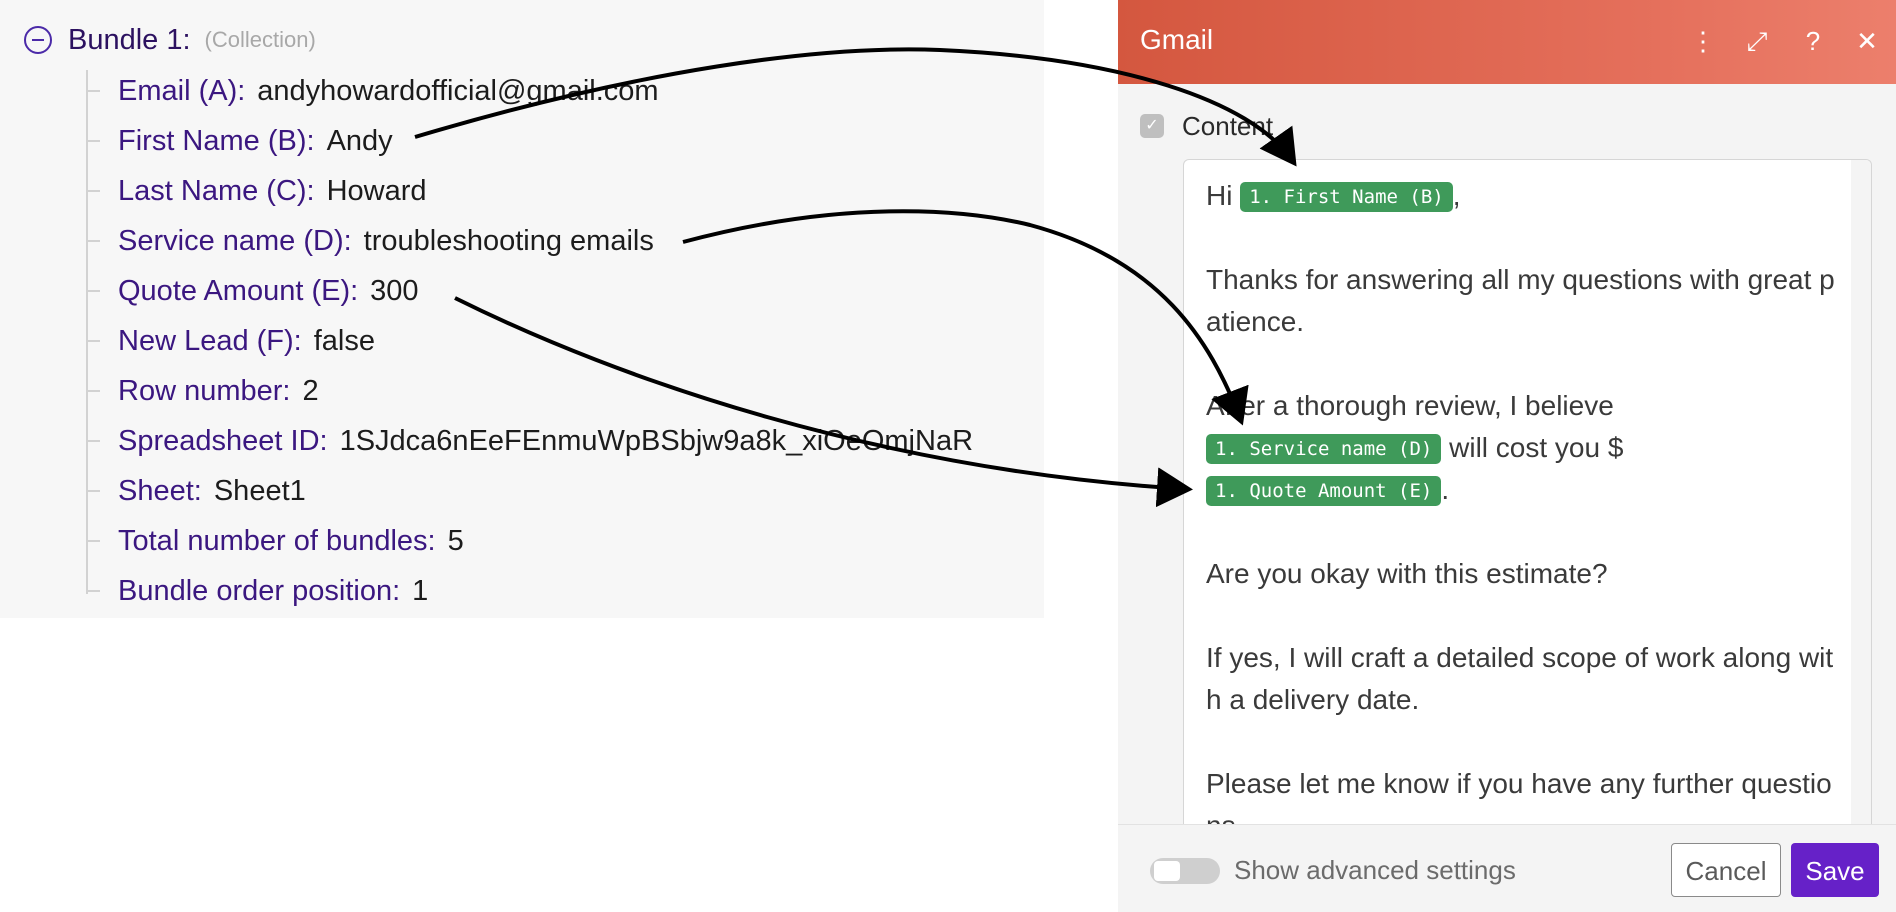 This screenshot has width=1896, height=912. What do you see at coordinates (259, 590) in the screenshot?
I see `field-label: Bundle order position:` at bounding box center [259, 590].